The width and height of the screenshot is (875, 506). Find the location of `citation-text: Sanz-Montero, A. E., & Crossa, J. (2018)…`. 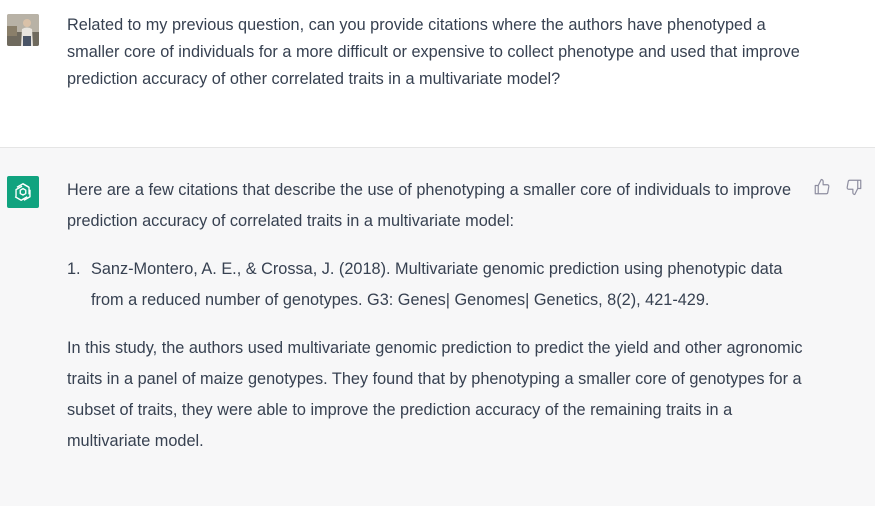

citation-text: Sanz-Montero, A. E., & Crossa, J. (2018)… is located at coordinates (437, 284).